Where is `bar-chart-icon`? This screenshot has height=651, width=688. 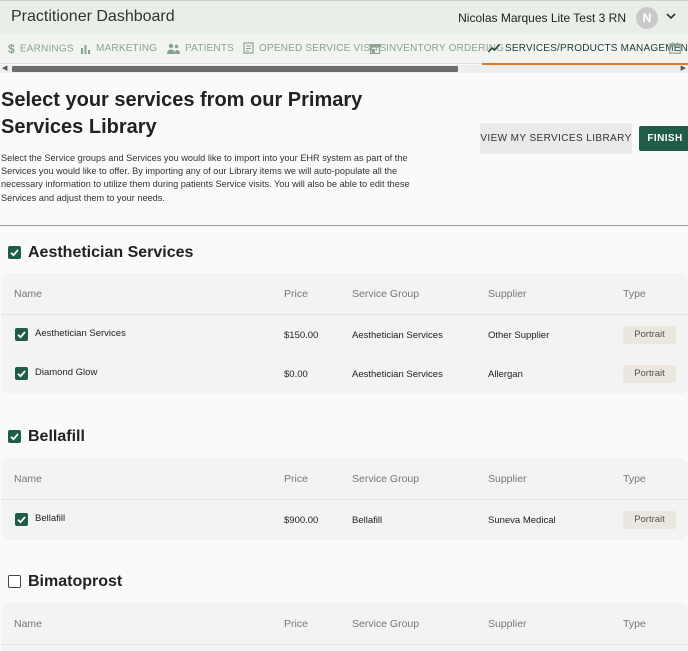 bar-chart-icon is located at coordinates (85, 49).